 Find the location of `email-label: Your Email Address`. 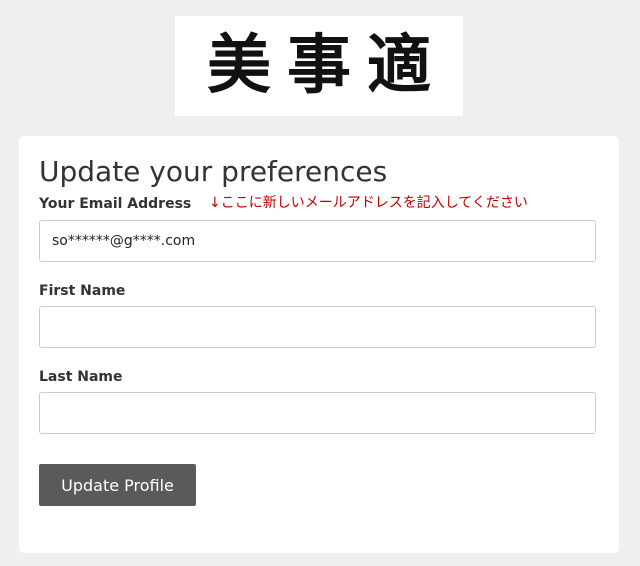

email-label: Your Email Address is located at coordinates (115, 204).